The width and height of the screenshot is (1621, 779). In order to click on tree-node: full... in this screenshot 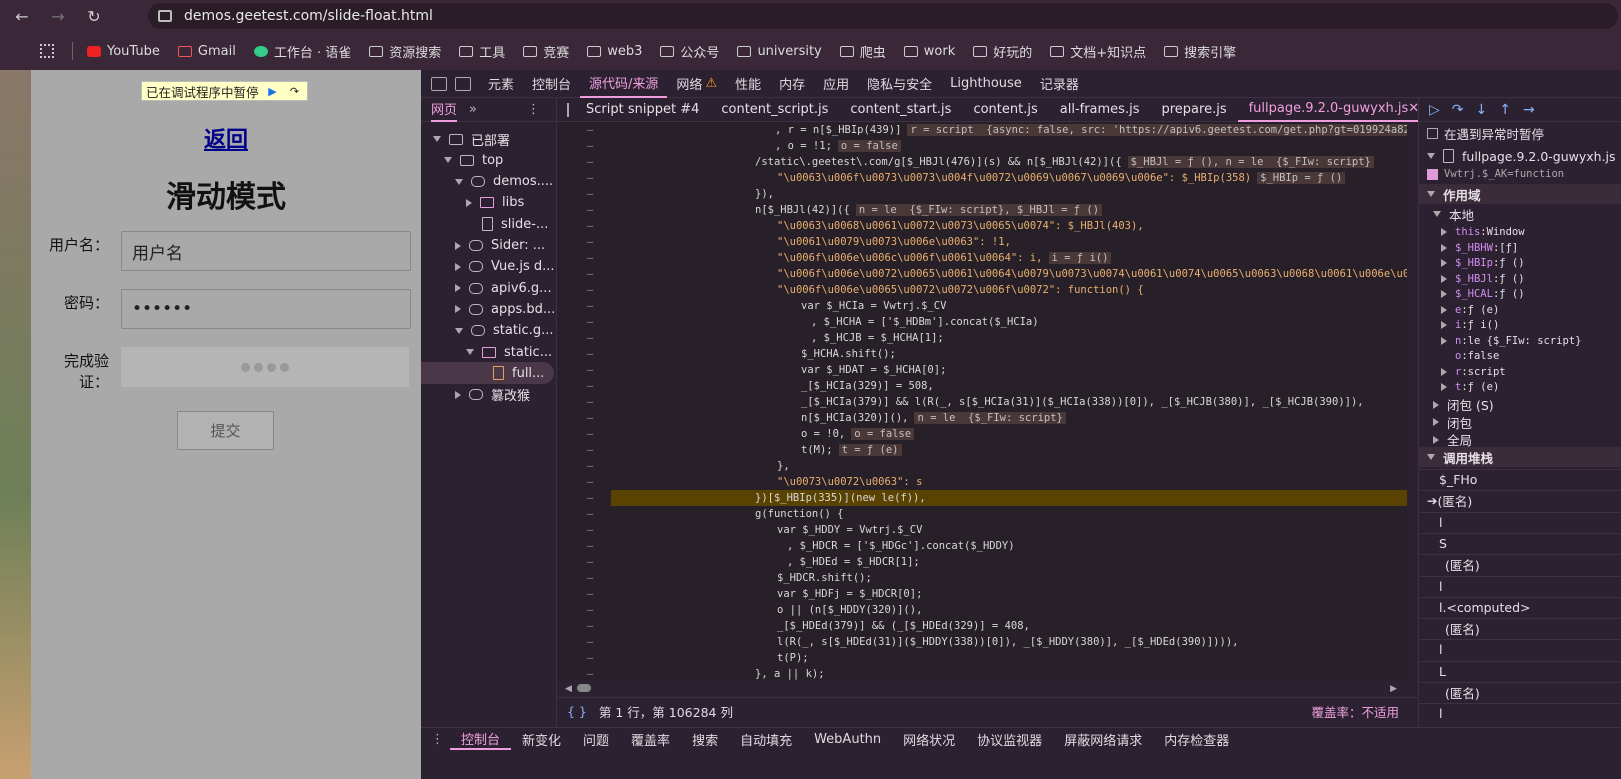, I will do `click(510, 373)`.